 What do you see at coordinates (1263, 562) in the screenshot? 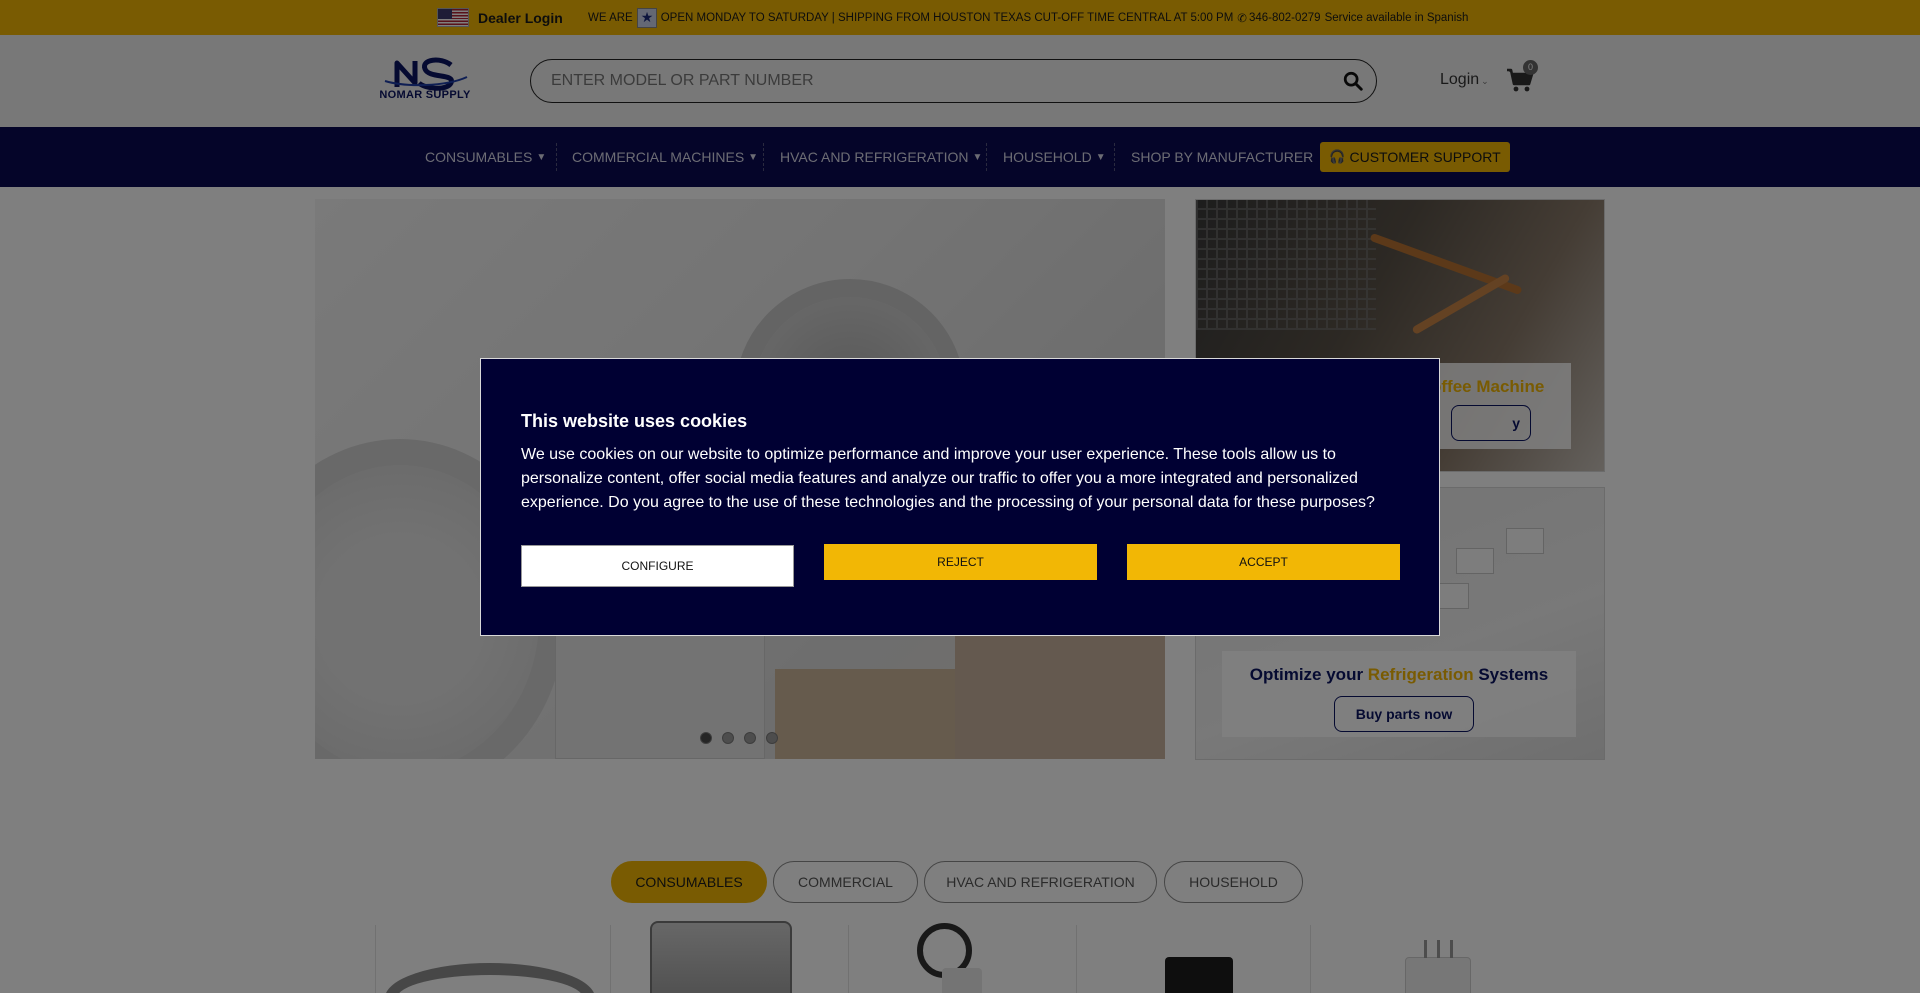
I see `accept-button: ACCEPT` at bounding box center [1263, 562].